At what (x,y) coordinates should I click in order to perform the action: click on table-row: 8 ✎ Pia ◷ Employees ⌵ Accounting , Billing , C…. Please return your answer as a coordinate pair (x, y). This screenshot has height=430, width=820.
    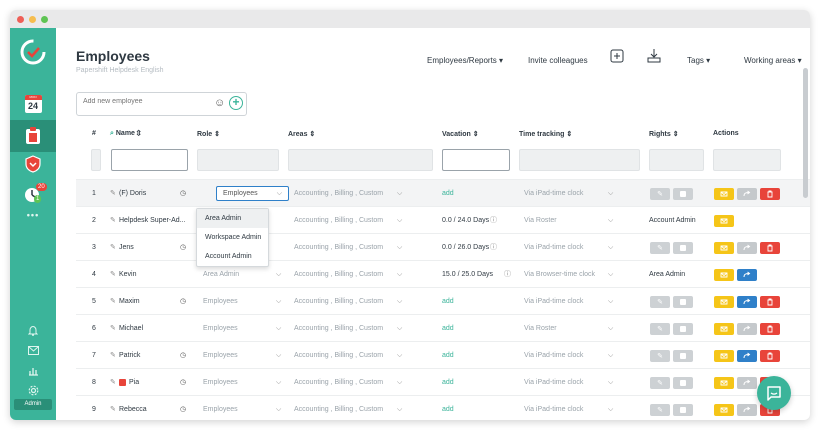
    Looking at the image, I should click on (443, 381).